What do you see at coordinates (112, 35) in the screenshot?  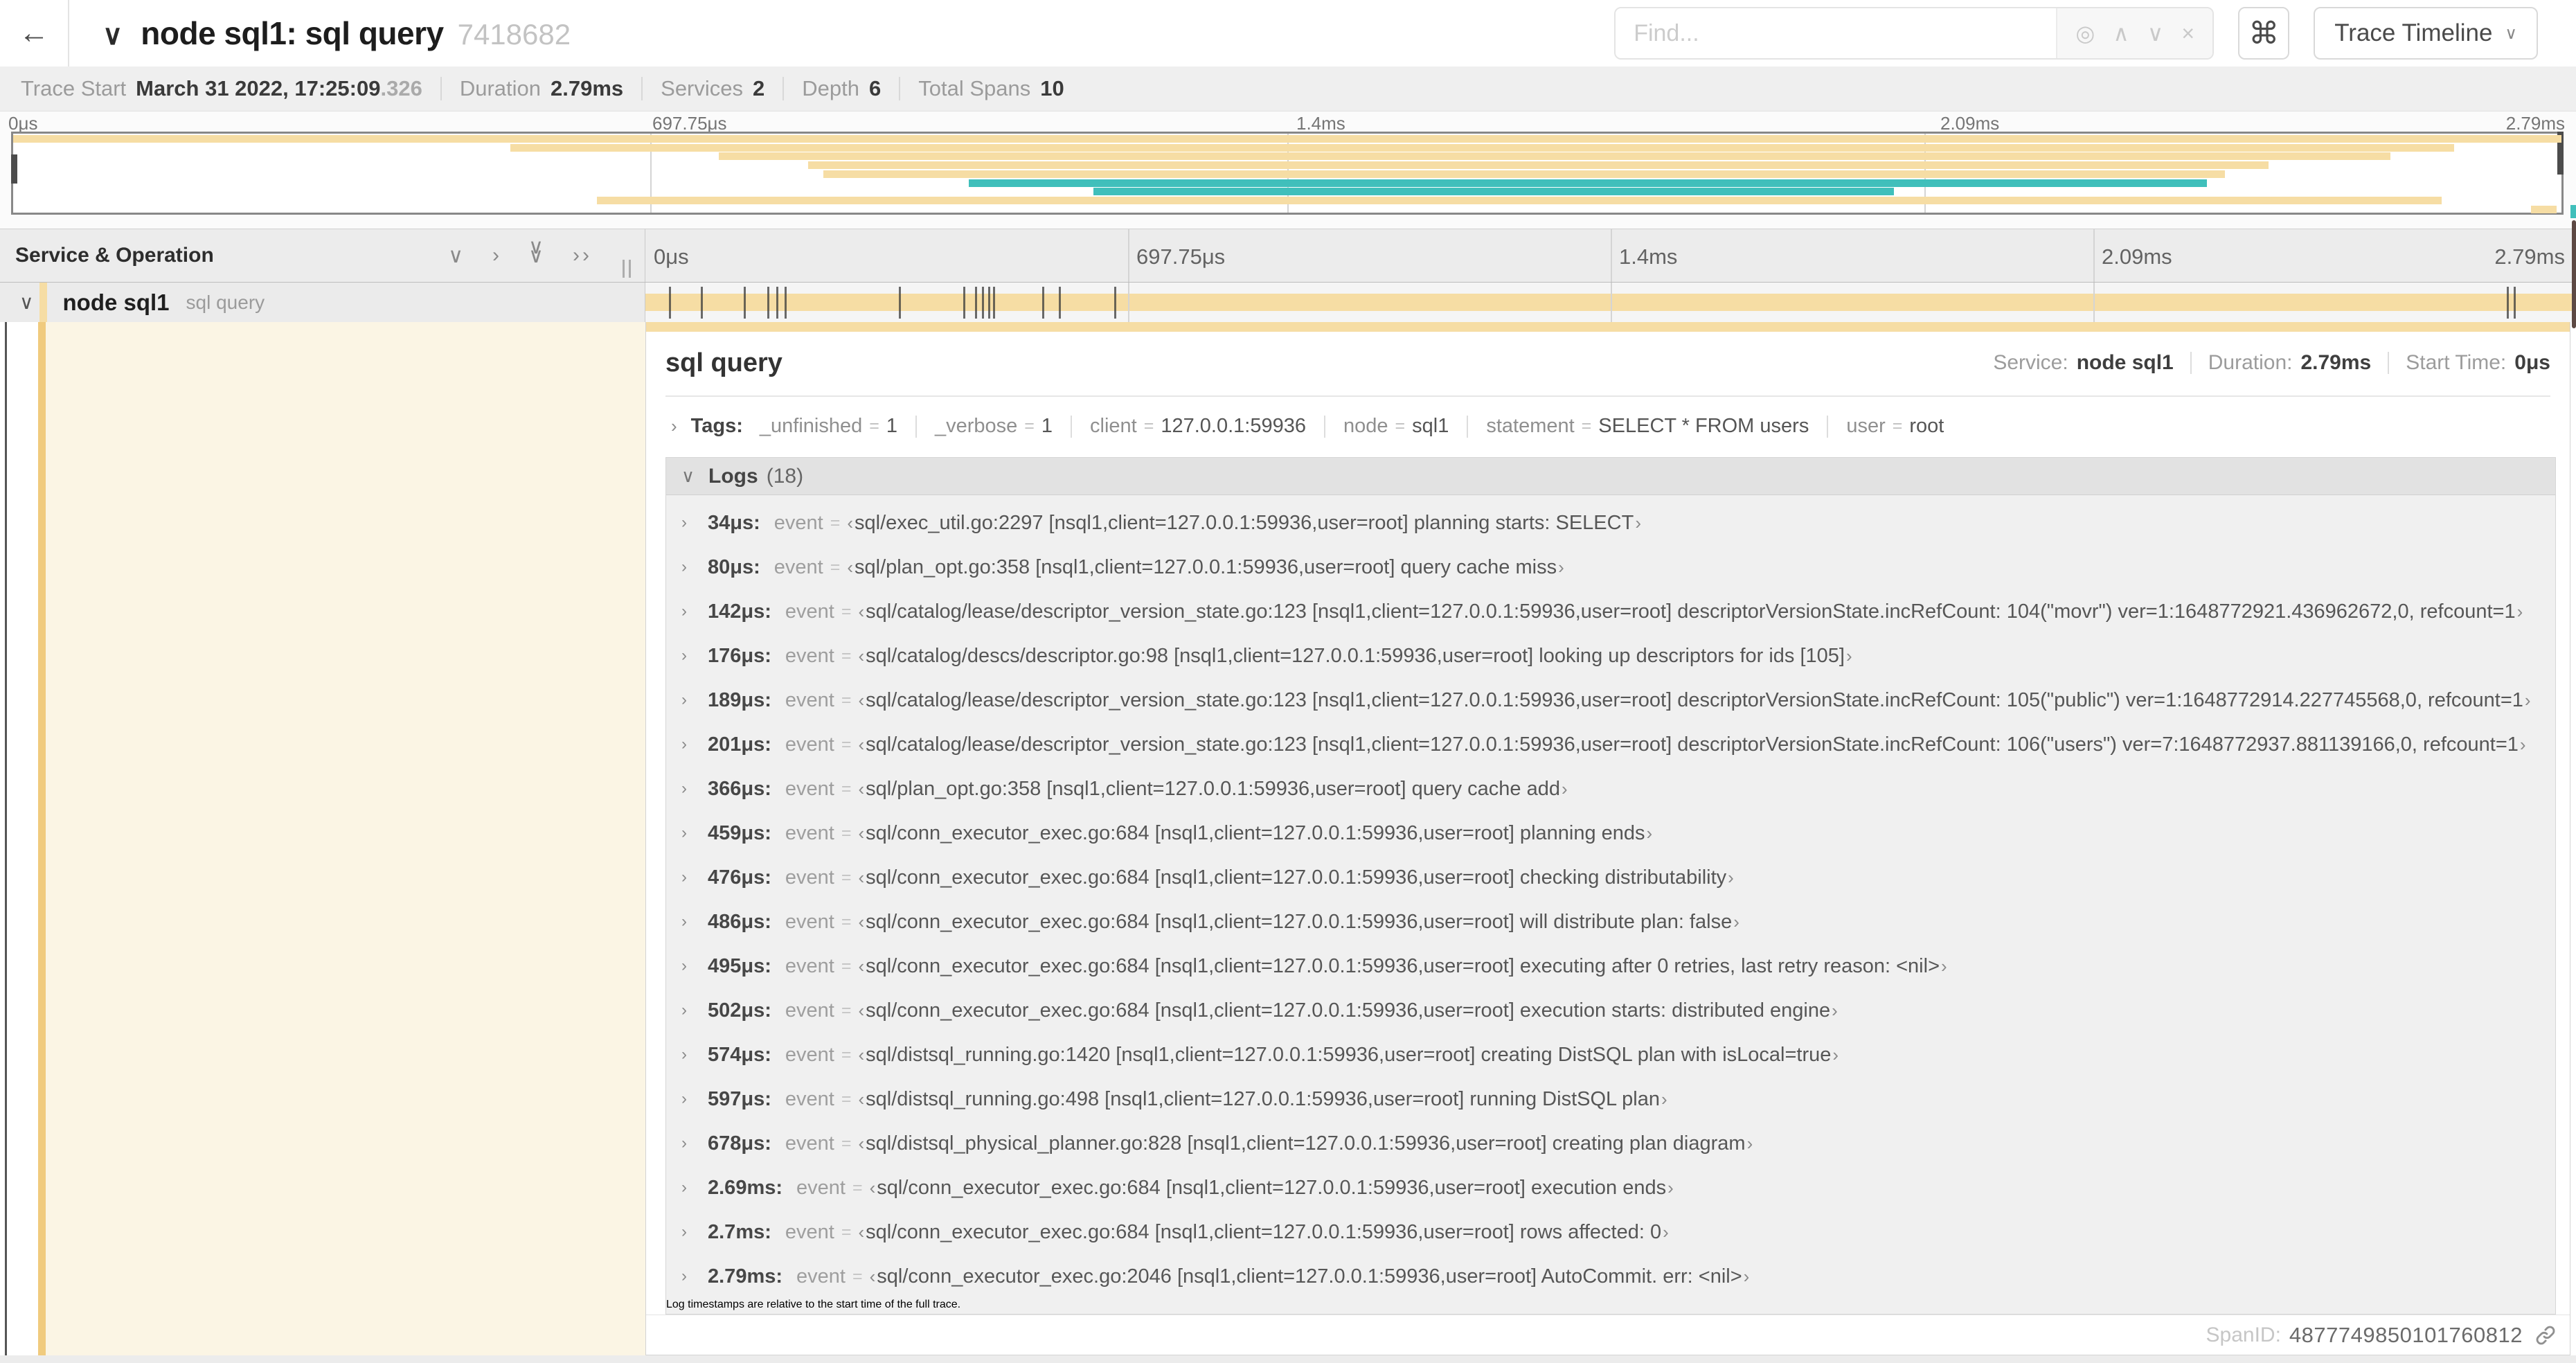 I see `trace-collapse-chevron-icon: ∨` at bounding box center [112, 35].